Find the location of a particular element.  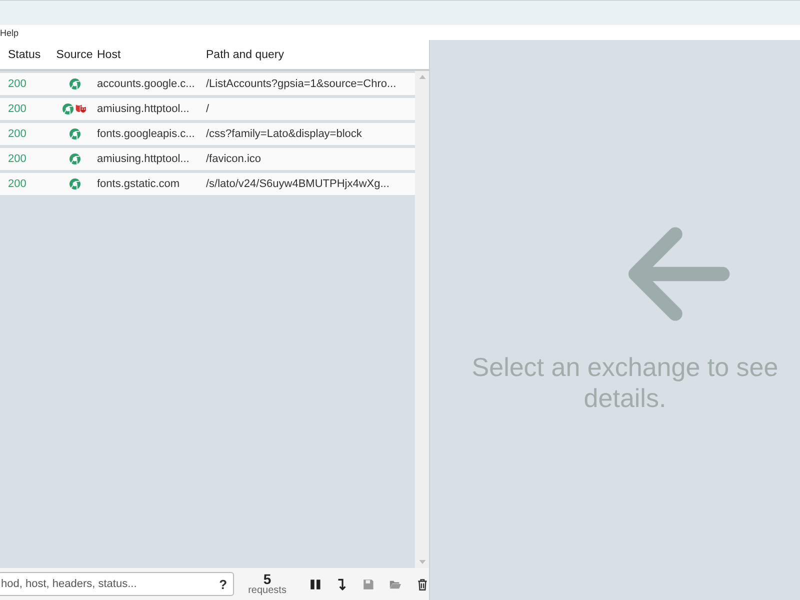

column-header: Host is located at coordinates (151, 54).